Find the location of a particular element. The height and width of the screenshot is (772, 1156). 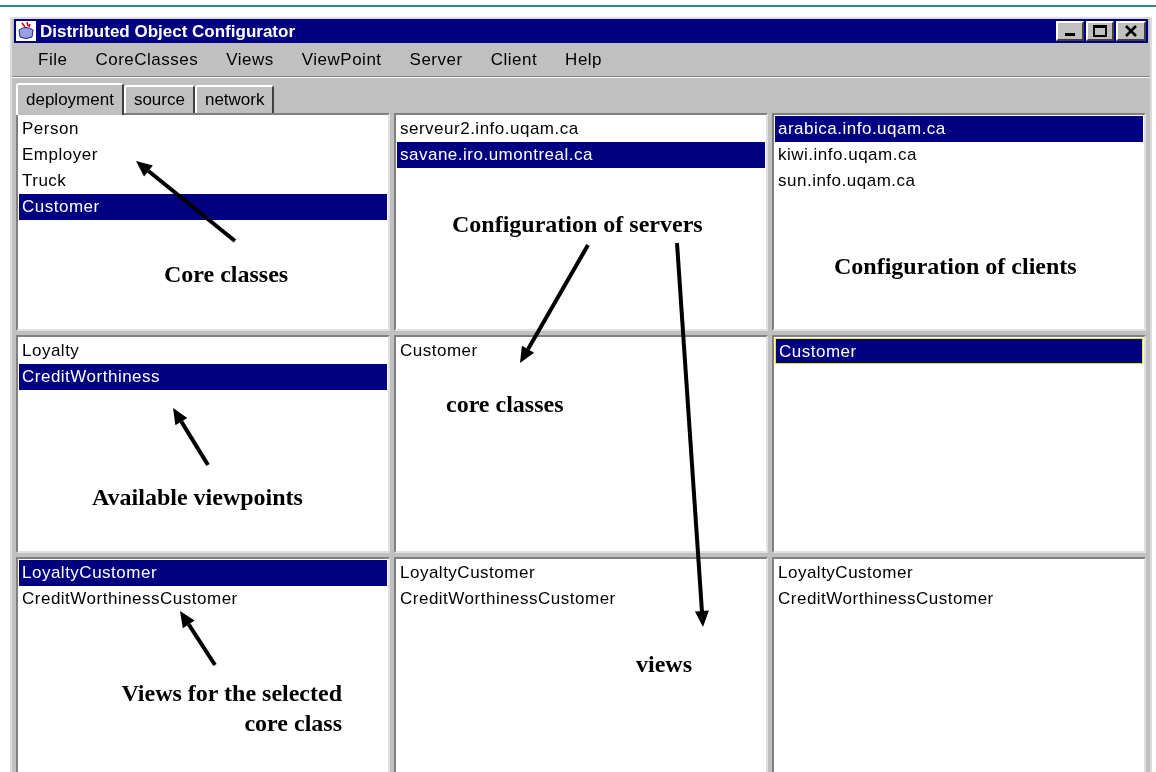

minimize-button is located at coordinates (1070, 31).